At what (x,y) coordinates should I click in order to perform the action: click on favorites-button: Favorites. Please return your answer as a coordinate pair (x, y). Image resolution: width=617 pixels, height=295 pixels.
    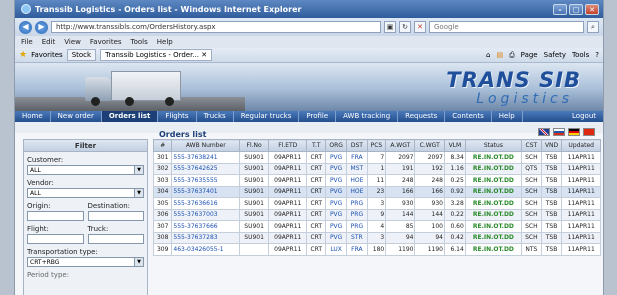
    Looking at the image, I should click on (47, 55).